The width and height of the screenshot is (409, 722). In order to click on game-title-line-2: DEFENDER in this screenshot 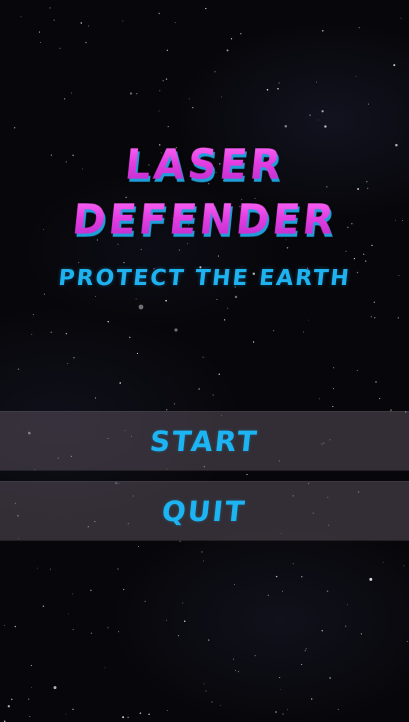, I will do `click(204, 220)`.